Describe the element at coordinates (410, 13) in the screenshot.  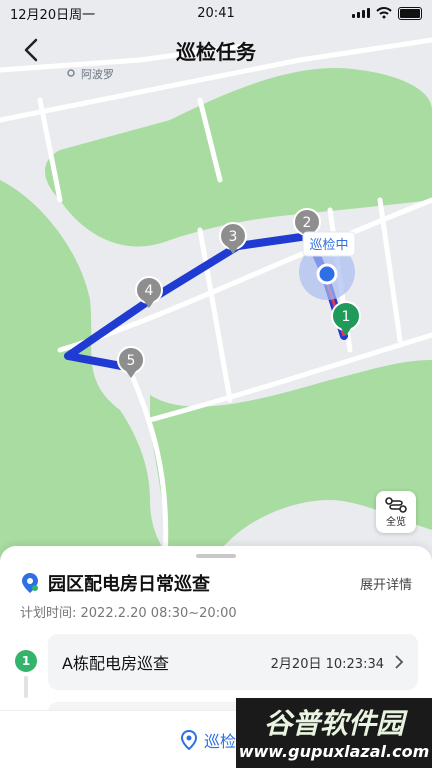
I see `battery-icon` at that location.